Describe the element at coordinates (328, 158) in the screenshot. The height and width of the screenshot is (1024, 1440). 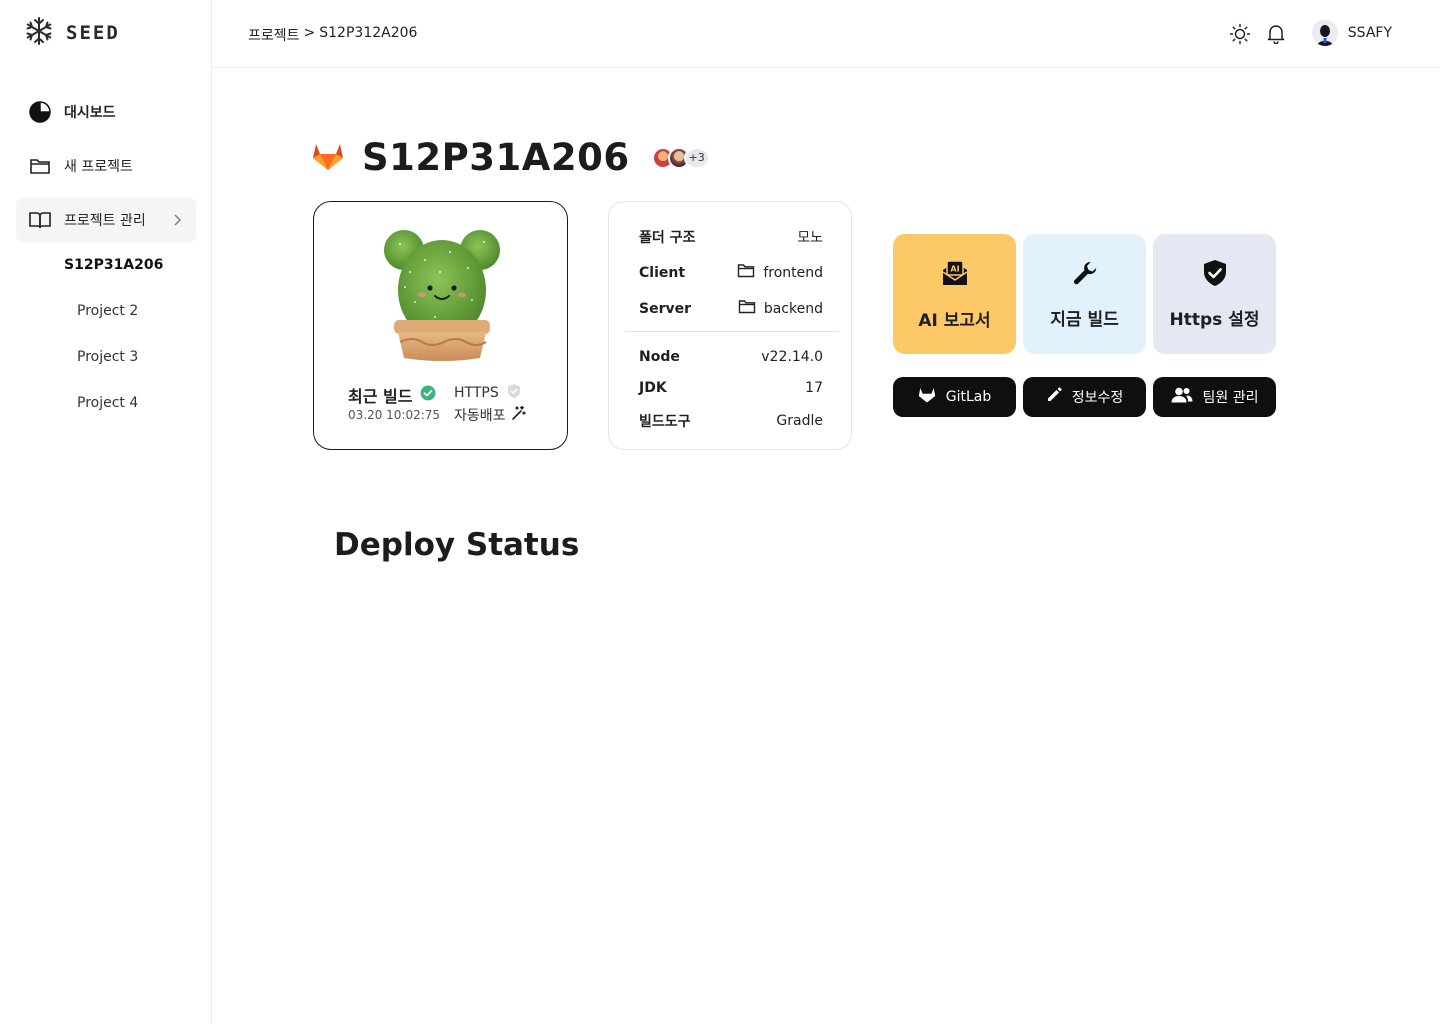
I see `gitlab-logo-icon` at that location.